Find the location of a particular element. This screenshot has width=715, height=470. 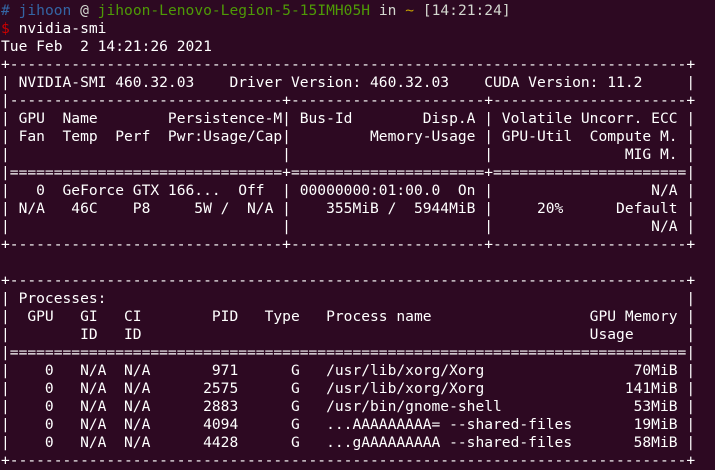

prompt-hash: # is located at coordinates (5, 10).